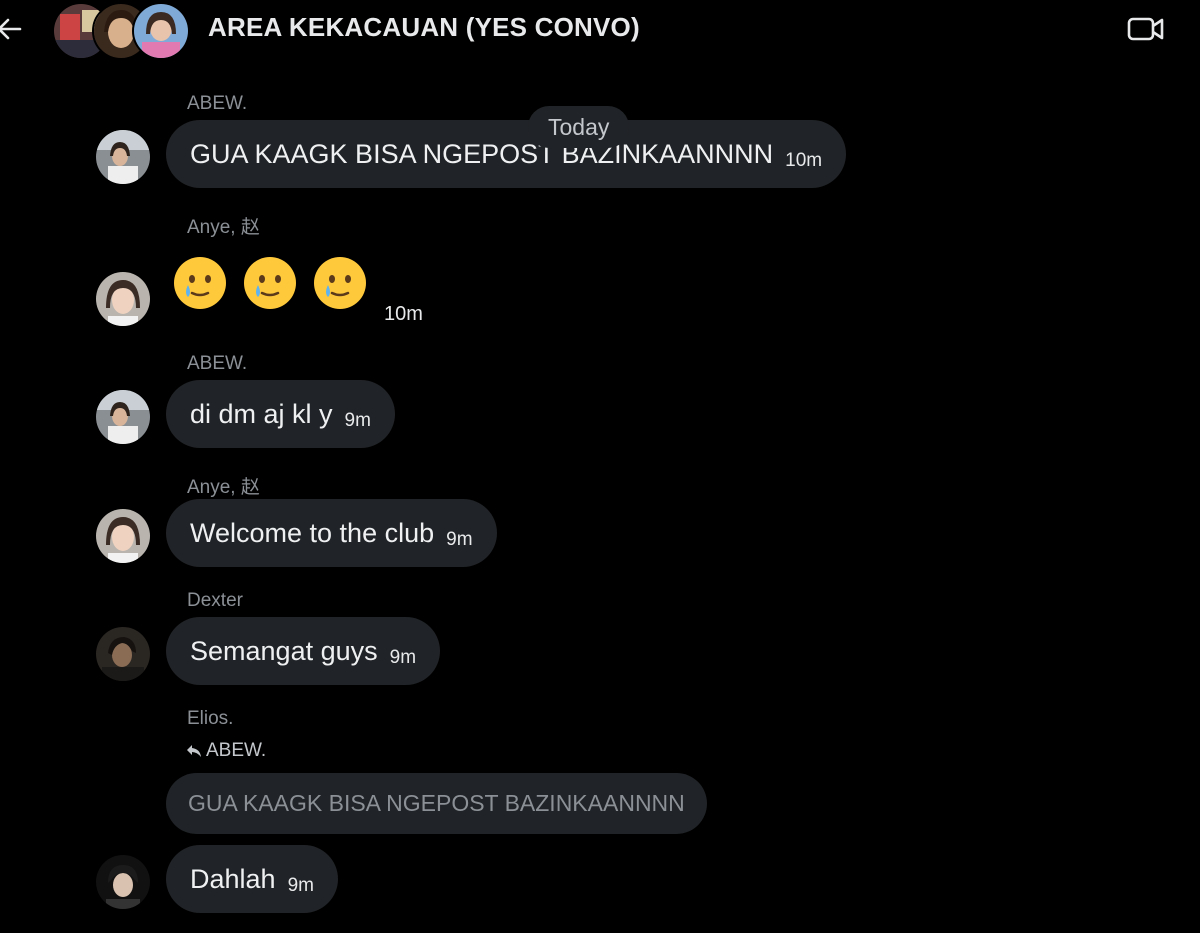 The image size is (1200, 933). I want to click on message-bubble: GUA KAAGK BISA NGEPOST BAZINKAANNNN 10m, so click(506, 154).